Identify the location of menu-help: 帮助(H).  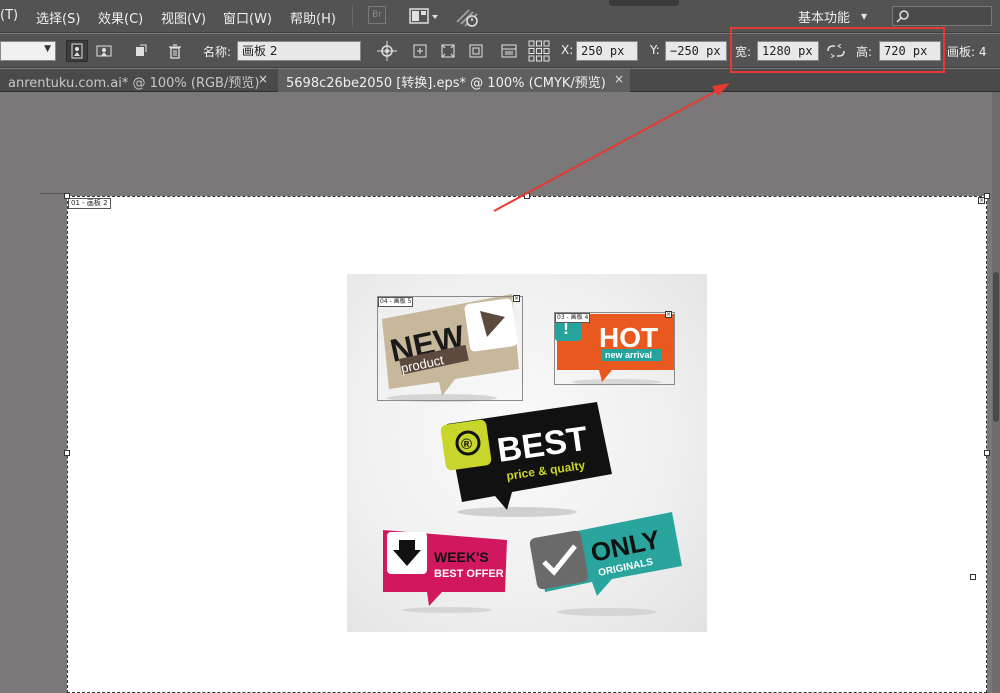
(313, 17).